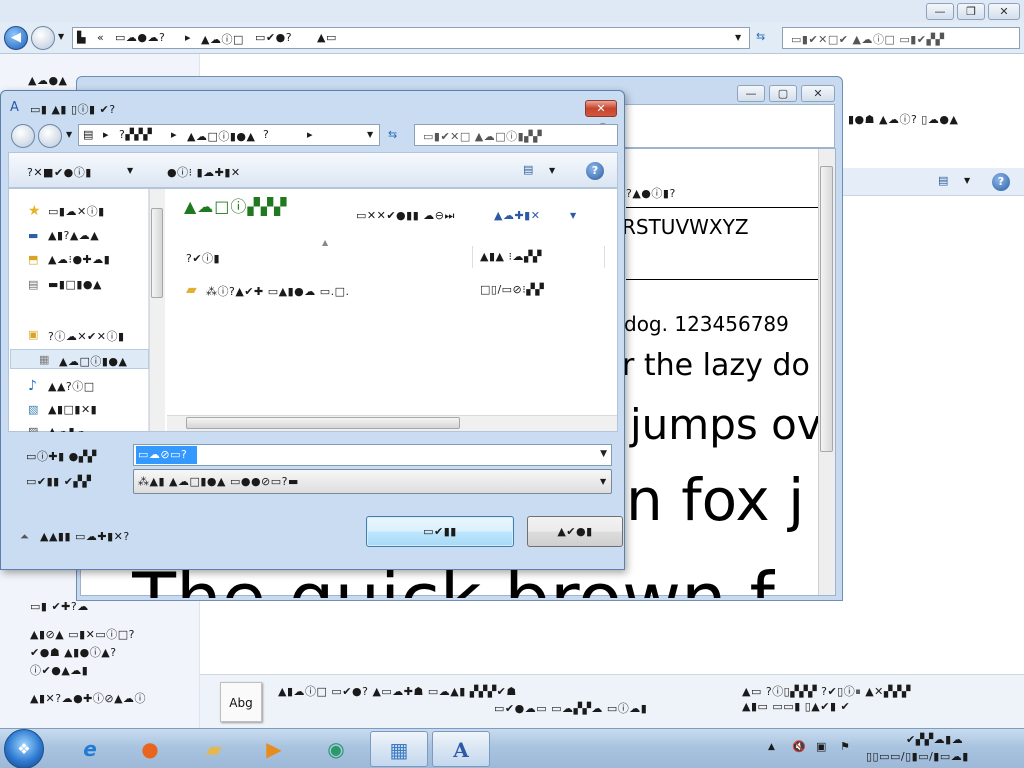 Image resolution: width=1024 pixels, height=768 pixels. Describe the element at coordinates (86, 285) in the screenshot. I see `tree-item-recent: ▤ ▬▮□▮●▲` at that location.